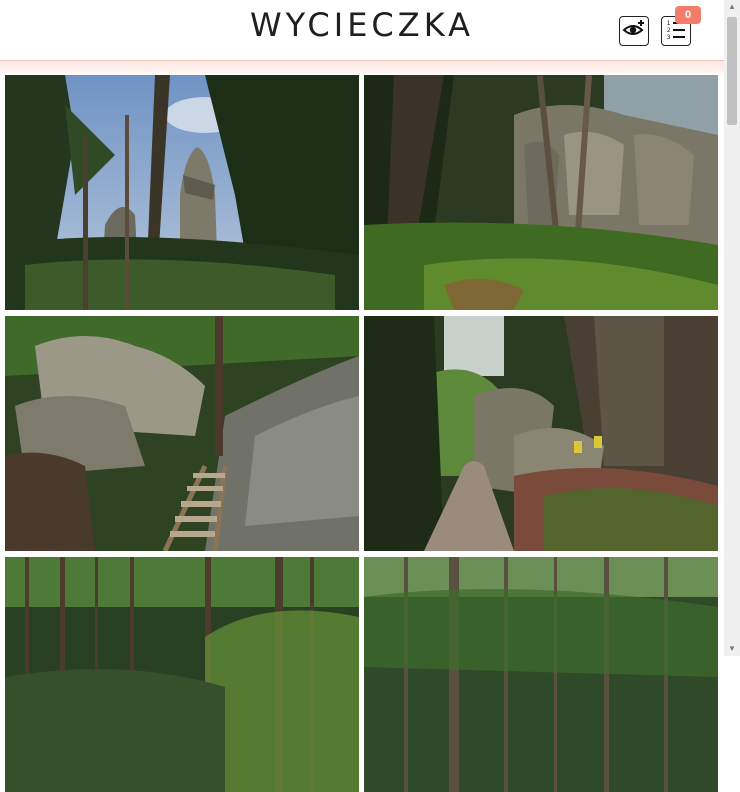 This screenshot has width=740, height=792. What do you see at coordinates (541, 192) in the screenshot?
I see `photo-forest-sandstone-wall` at bounding box center [541, 192].